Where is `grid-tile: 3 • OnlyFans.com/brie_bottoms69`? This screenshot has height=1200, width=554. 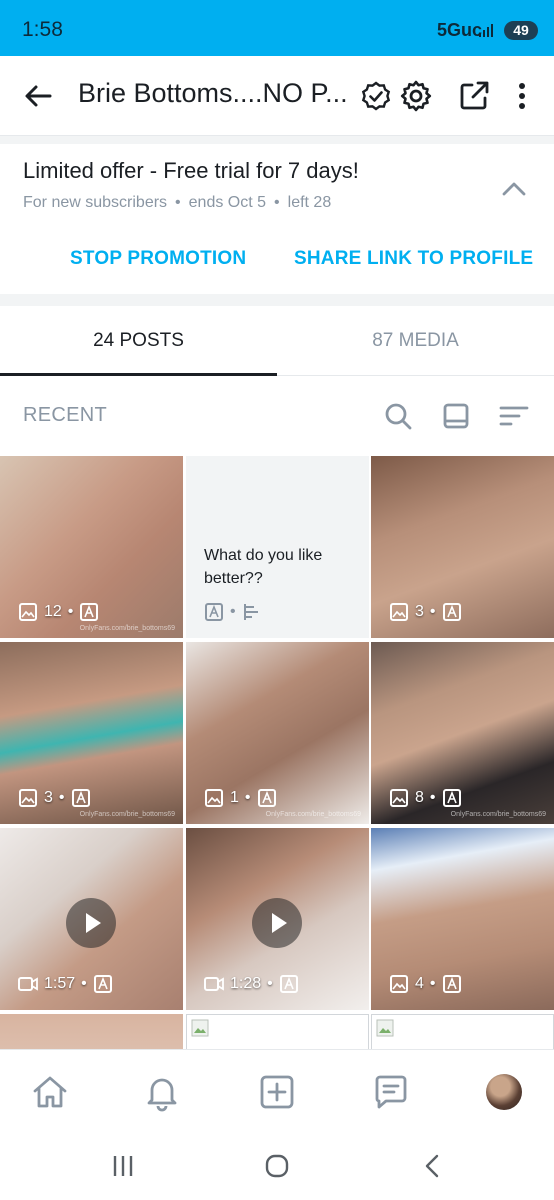 grid-tile: 3 • OnlyFans.com/brie_bottoms69 is located at coordinates (91, 733).